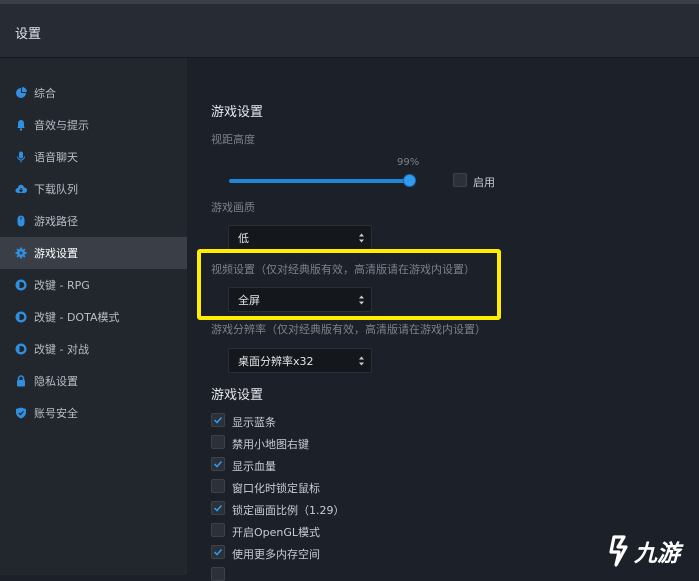 This screenshot has width=699, height=581. What do you see at coordinates (243, 238) in the screenshot?
I see `quality-select-value: 低` at bounding box center [243, 238].